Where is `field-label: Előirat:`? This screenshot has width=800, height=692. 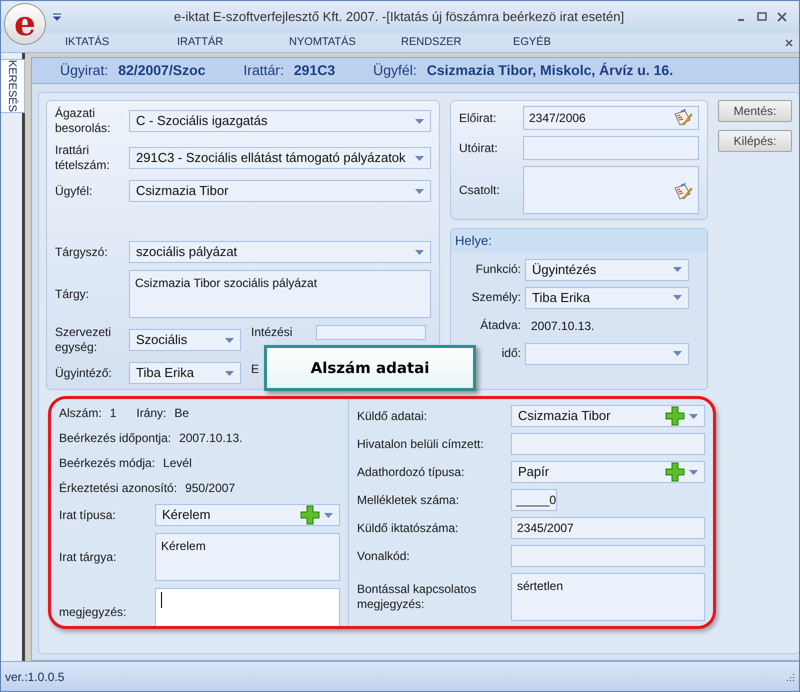
field-label: Előirat: is located at coordinates (478, 118).